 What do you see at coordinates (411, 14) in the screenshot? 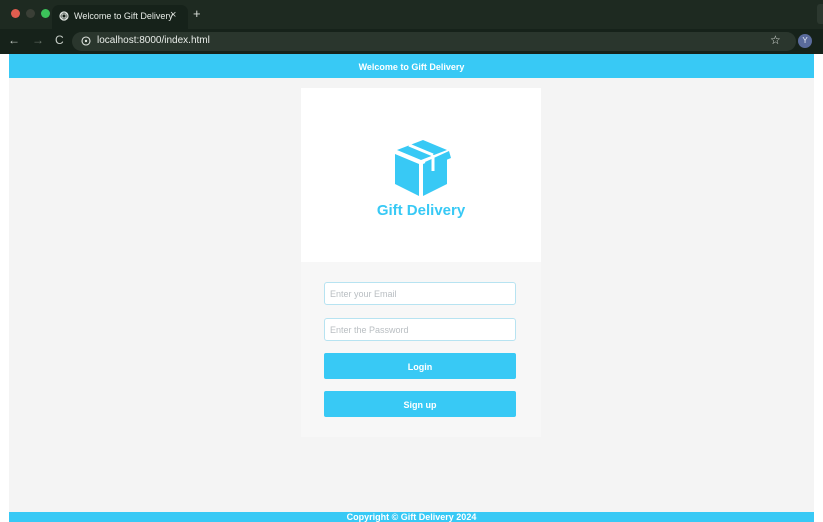
I see `tab-strip: Welcome to Gift Delivery × +` at bounding box center [411, 14].